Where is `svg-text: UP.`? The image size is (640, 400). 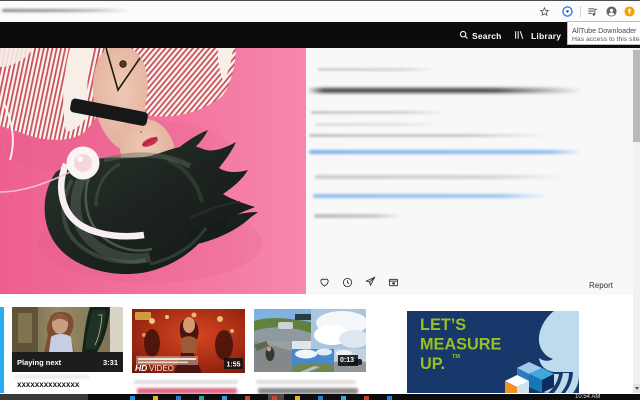
svg-text: UP. is located at coordinates (432, 364).